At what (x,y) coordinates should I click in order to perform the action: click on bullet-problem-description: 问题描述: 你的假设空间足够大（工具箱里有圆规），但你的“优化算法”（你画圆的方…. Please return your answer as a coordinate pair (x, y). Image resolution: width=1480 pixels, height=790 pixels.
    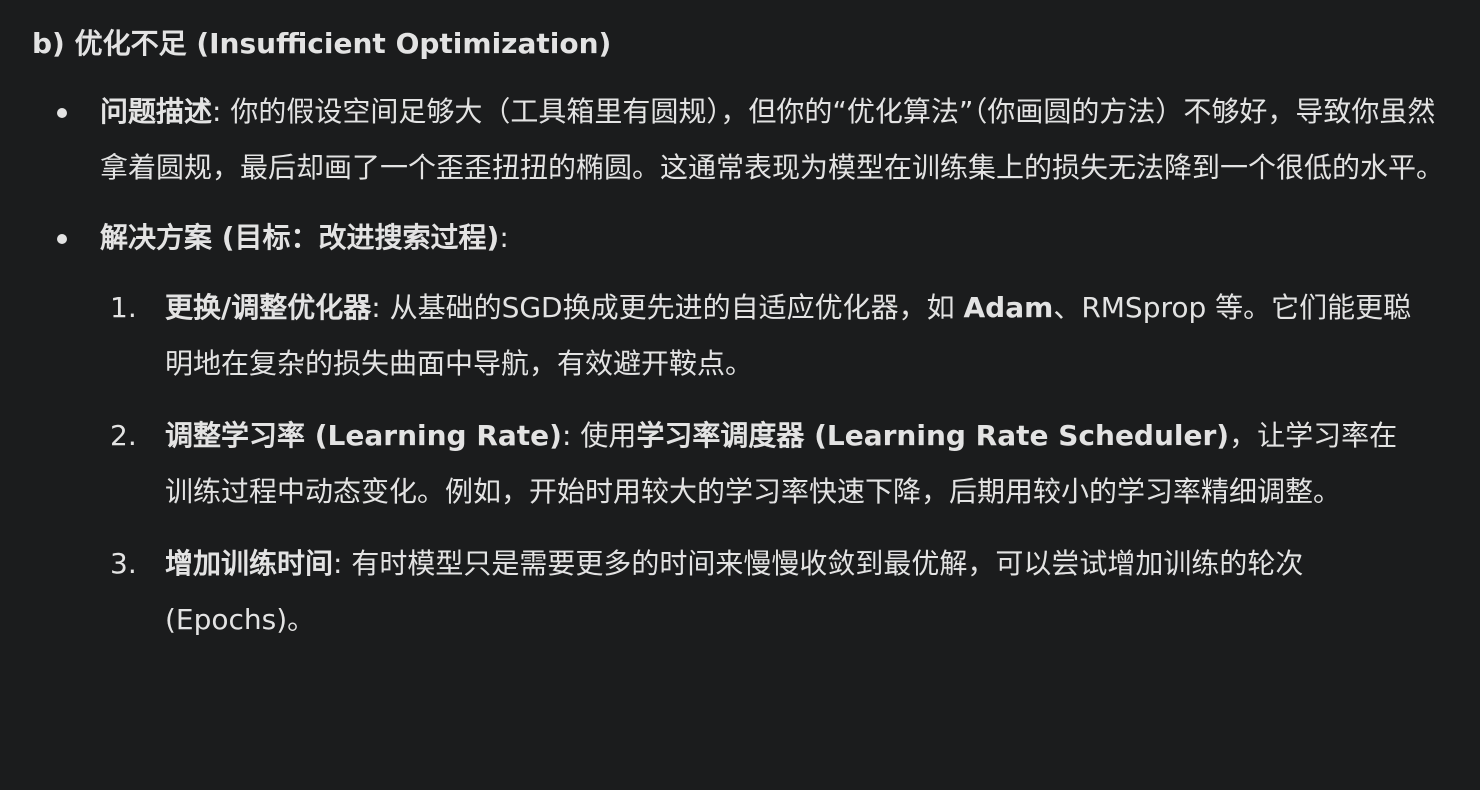
    Looking at the image, I should click on (740, 140).